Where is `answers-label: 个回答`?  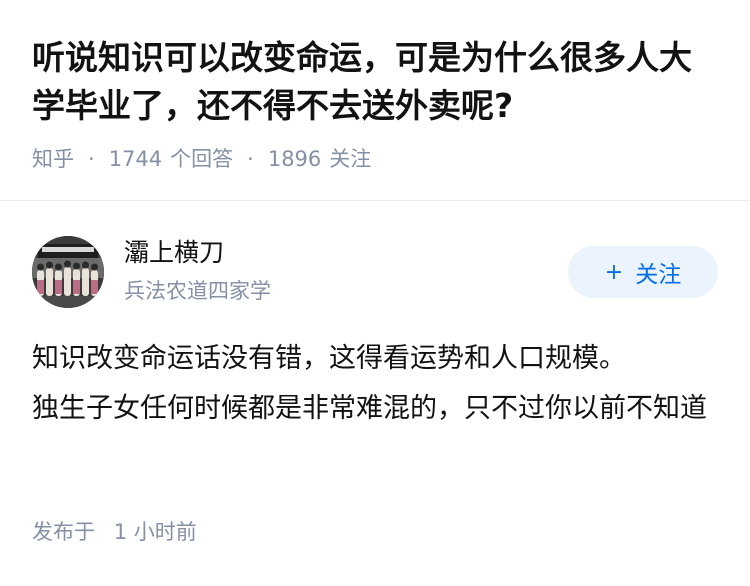
answers-label: 个回答 is located at coordinates (202, 159).